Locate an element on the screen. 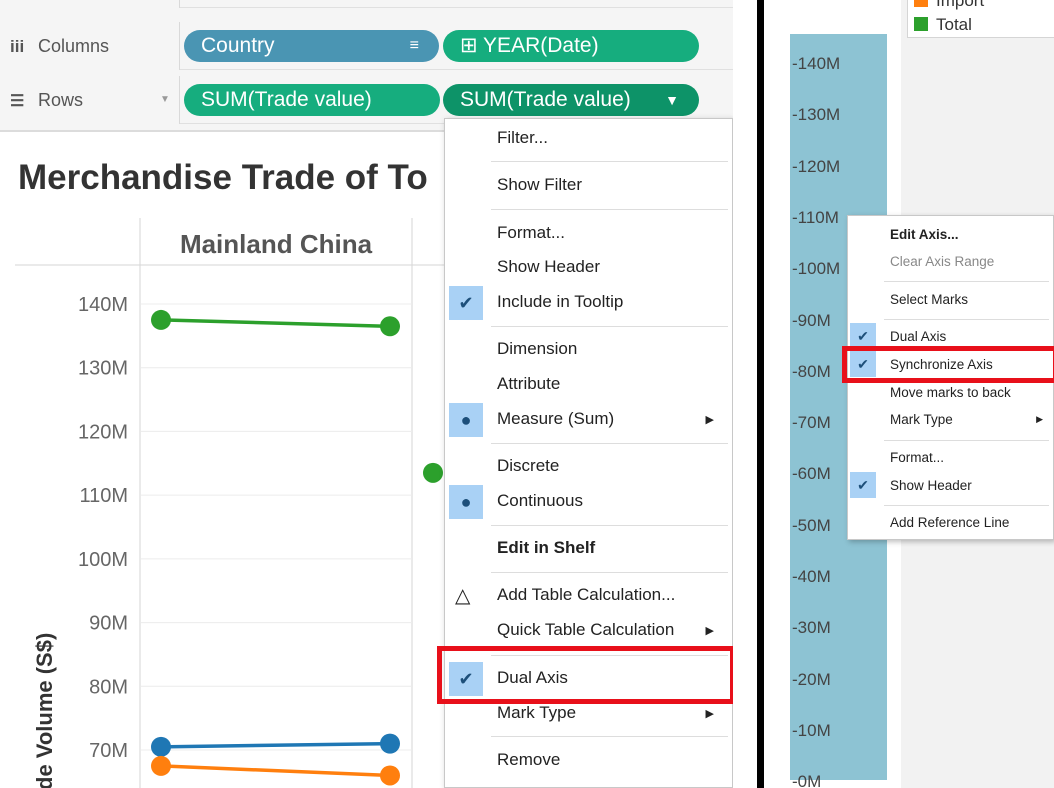  columns-label: Columns is located at coordinates (74, 46).